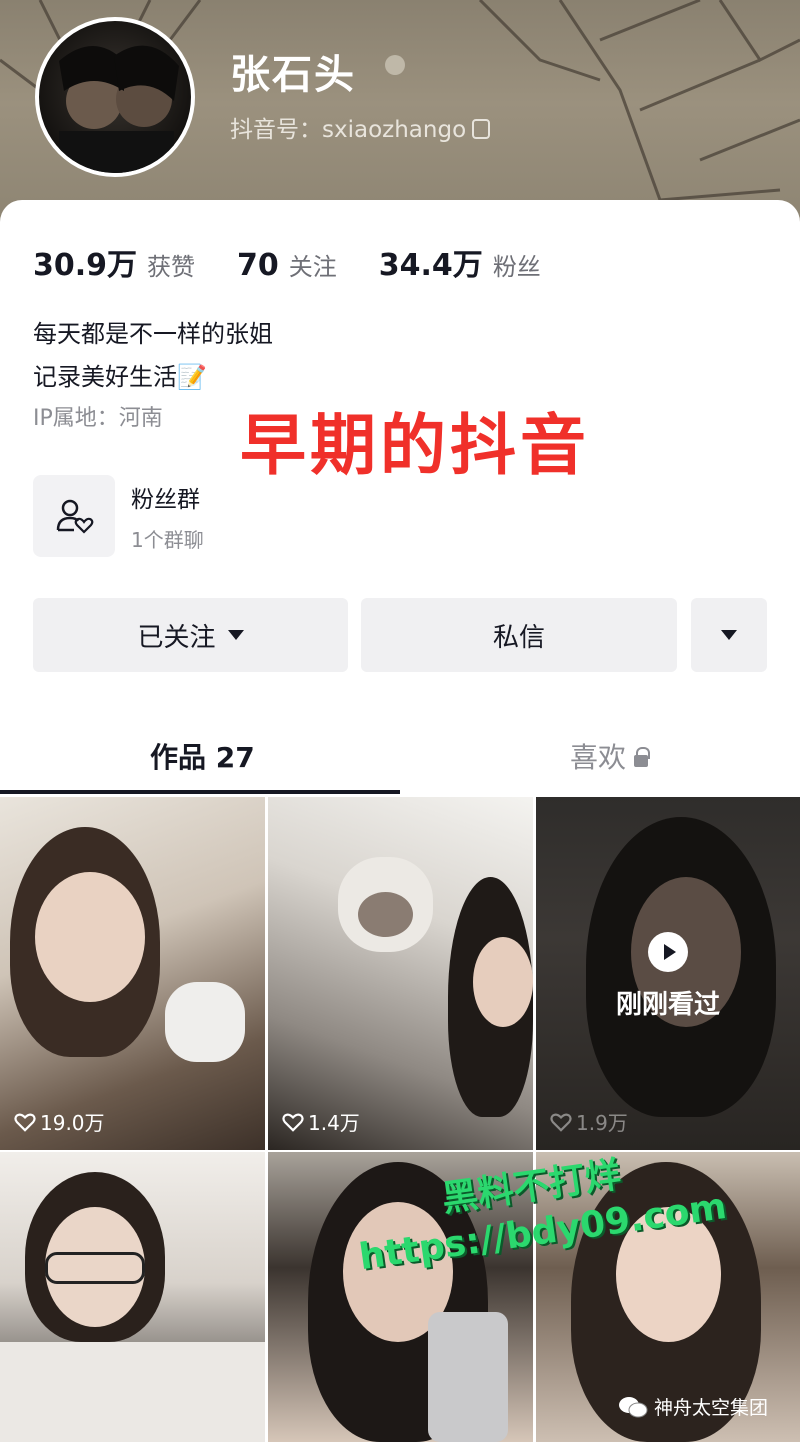 This screenshot has height=1442, width=800. What do you see at coordinates (400, 973) in the screenshot?
I see `video-thumbnail: 1.4万` at bounding box center [400, 973].